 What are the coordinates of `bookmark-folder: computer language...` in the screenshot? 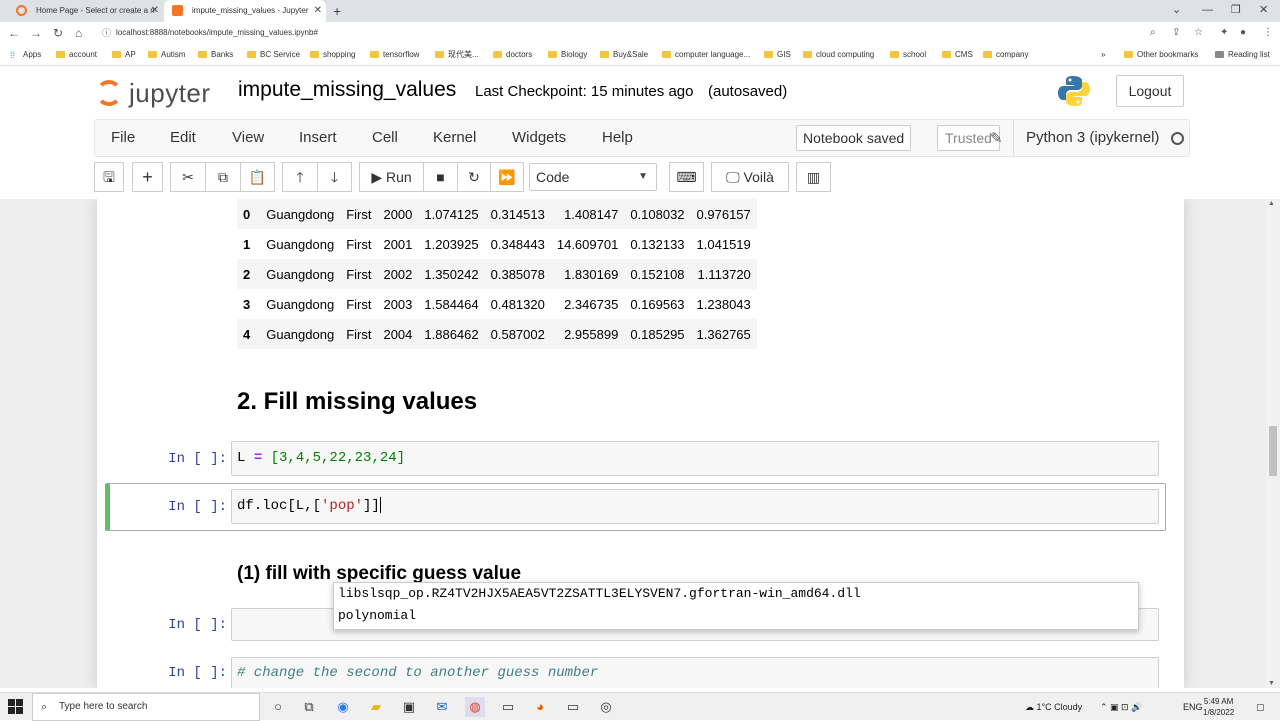 It's located at (706, 55).